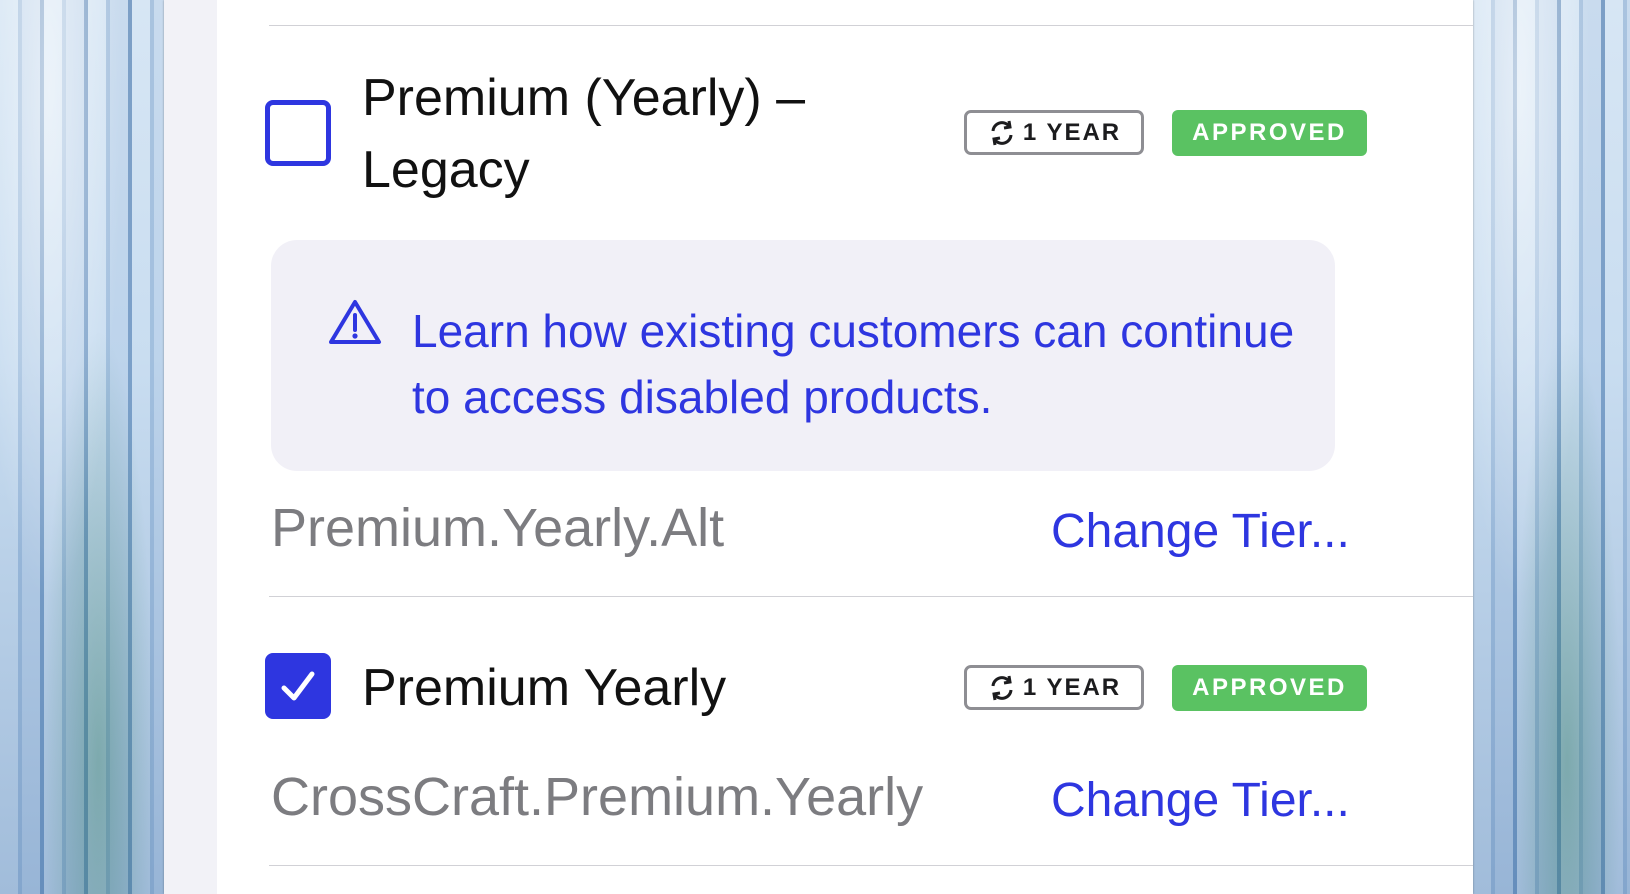 This screenshot has width=1630, height=894. What do you see at coordinates (584, 98) in the screenshot?
I see `product-name-line1: Premium (Yearly) –` at bounding box center [584, 98].